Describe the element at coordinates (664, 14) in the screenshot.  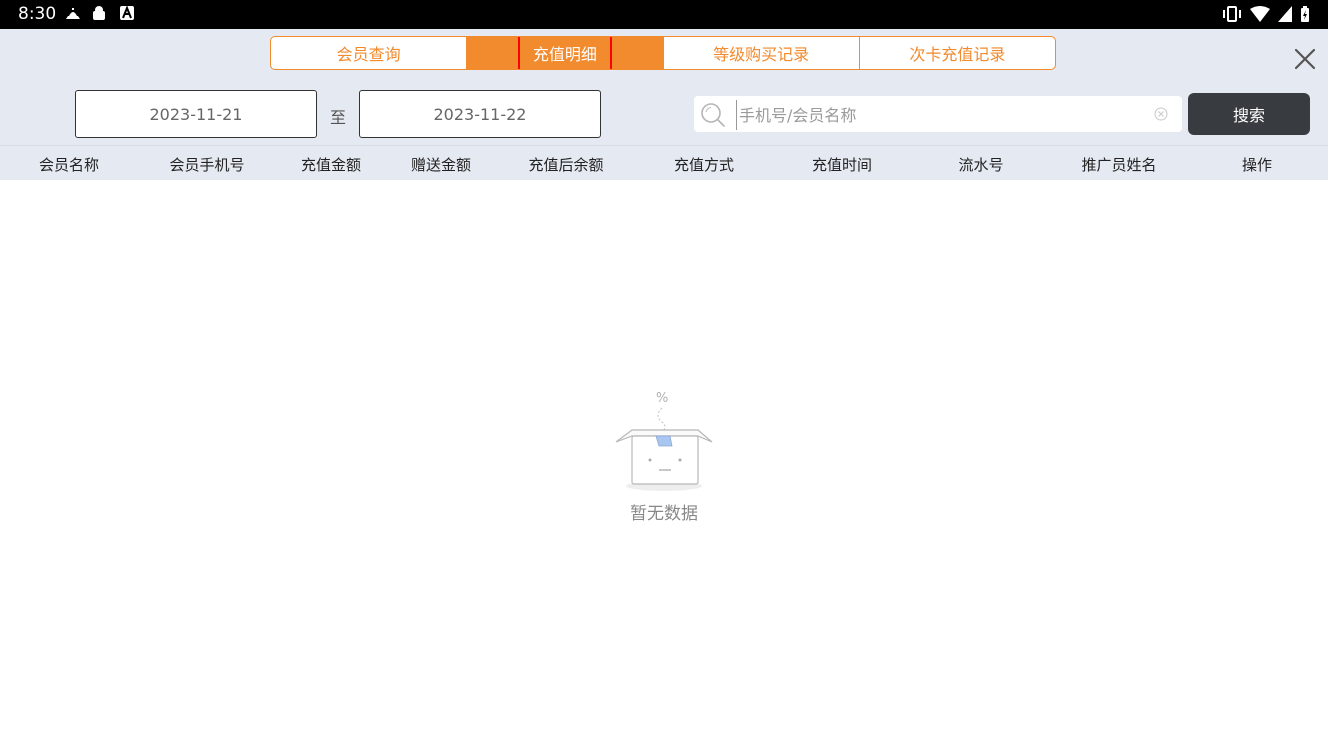
I see `status-bar: 8:30` at that location.